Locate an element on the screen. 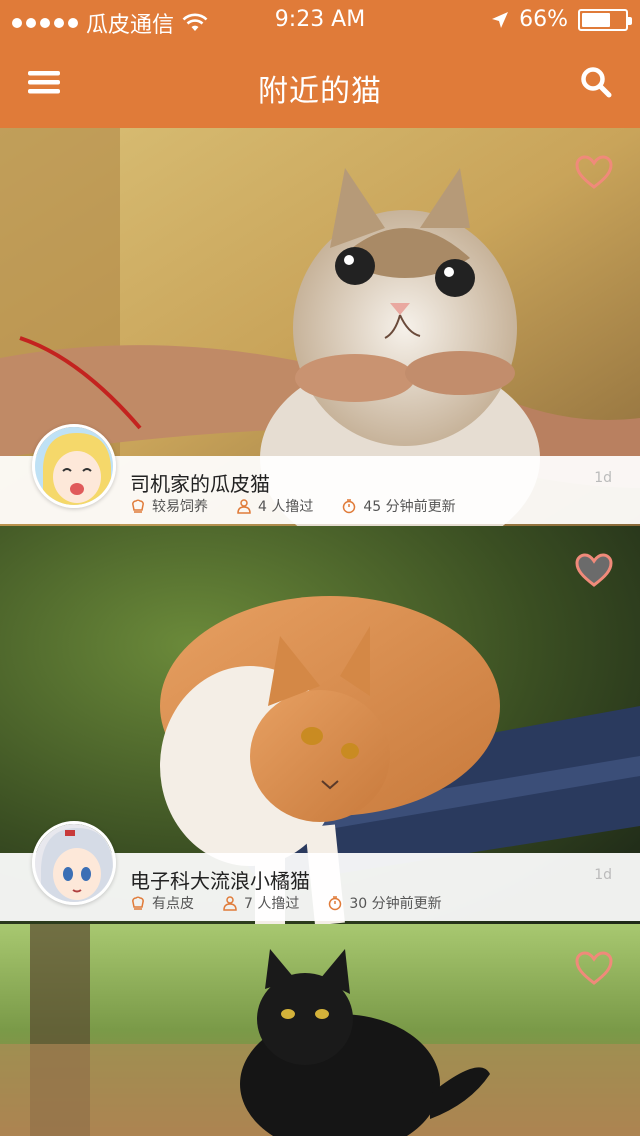 The width and height of the screenshot is (640, 1136). search-button is located at coordinates (596, 82).